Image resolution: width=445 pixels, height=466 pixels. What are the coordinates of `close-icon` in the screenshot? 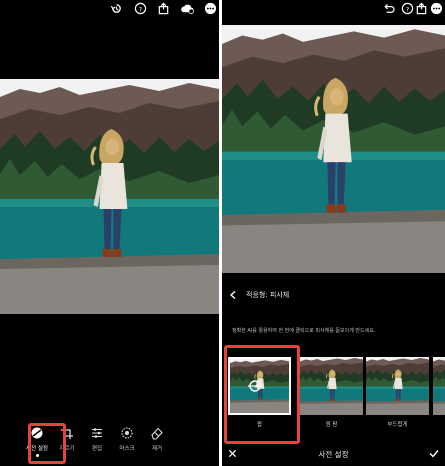 It's located at (232, 453).